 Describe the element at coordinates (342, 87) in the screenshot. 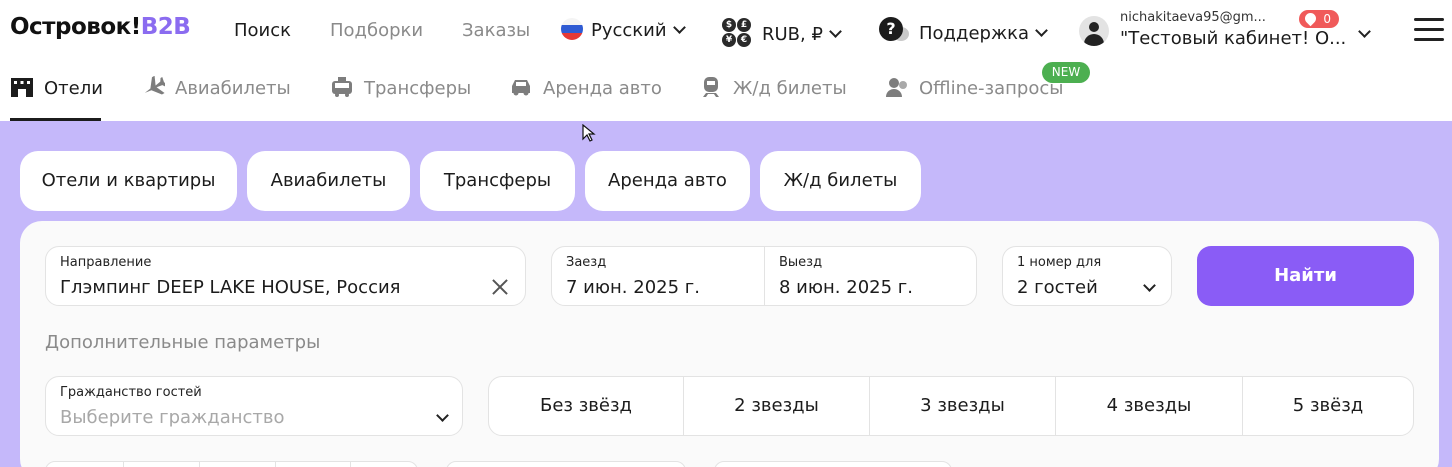

I see `transfer-icon` at that location.